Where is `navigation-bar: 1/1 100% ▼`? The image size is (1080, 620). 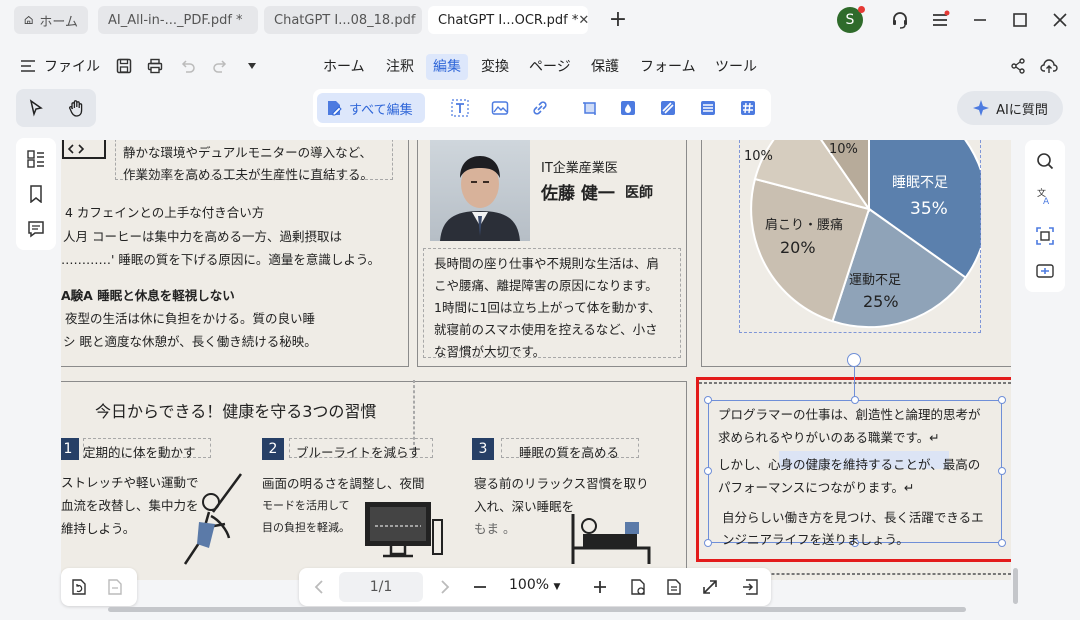 navigation-bar: 1/1 100% ▼ is located at coordinates (535, 587).